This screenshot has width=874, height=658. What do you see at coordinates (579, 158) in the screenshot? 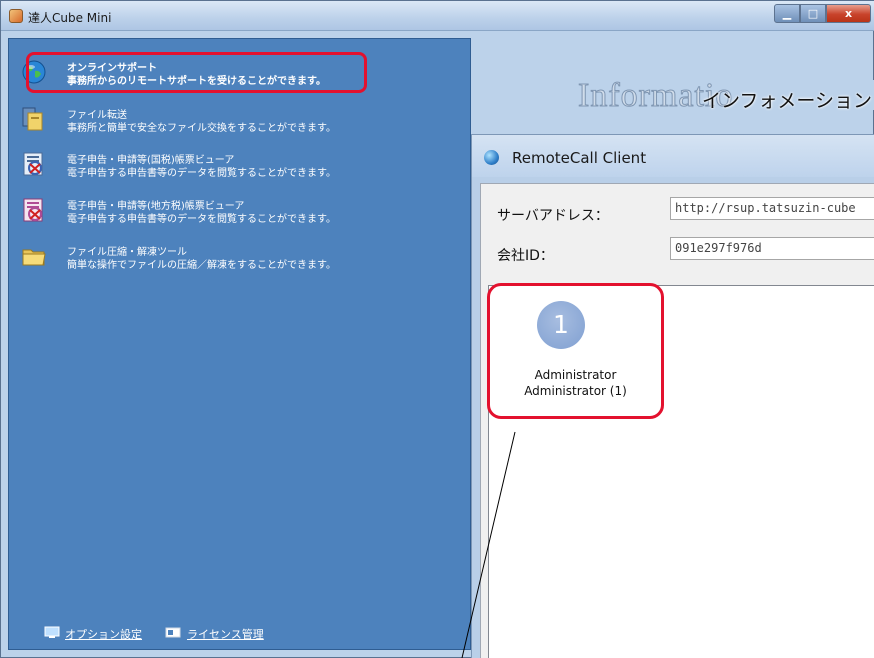
I see `remotecall-title: RemoteCall Client` at bounding box center [579, 158].